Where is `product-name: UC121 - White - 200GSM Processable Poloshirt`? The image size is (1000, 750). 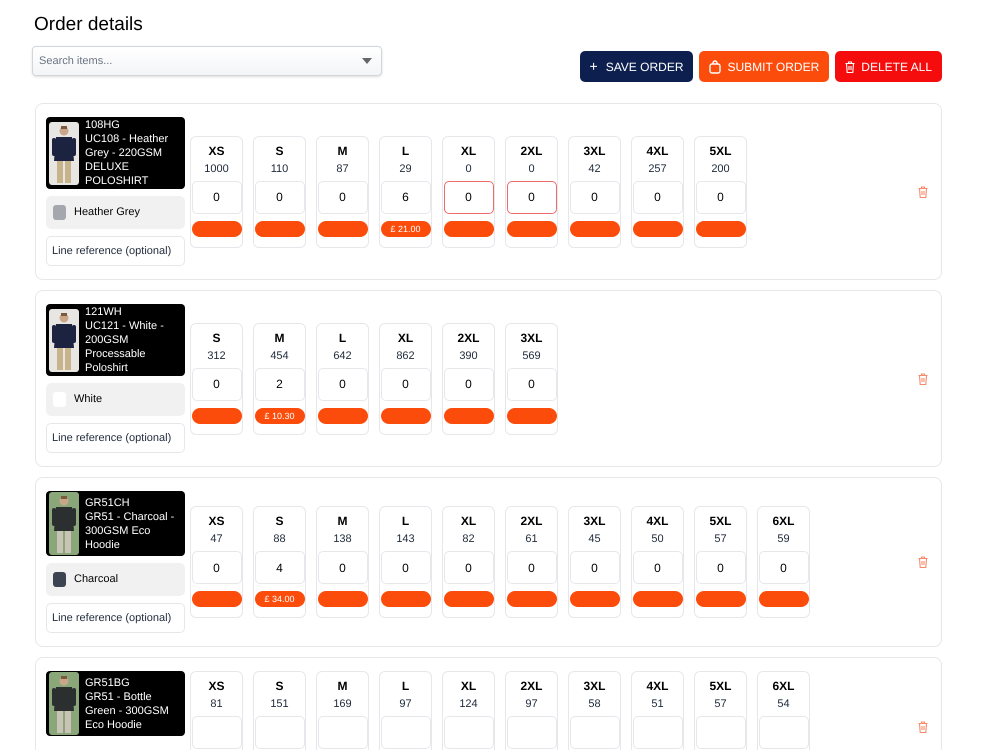 product-name: UC121 - White - 200GSM Processable Poloshirt is located at coordinates (125, 347).